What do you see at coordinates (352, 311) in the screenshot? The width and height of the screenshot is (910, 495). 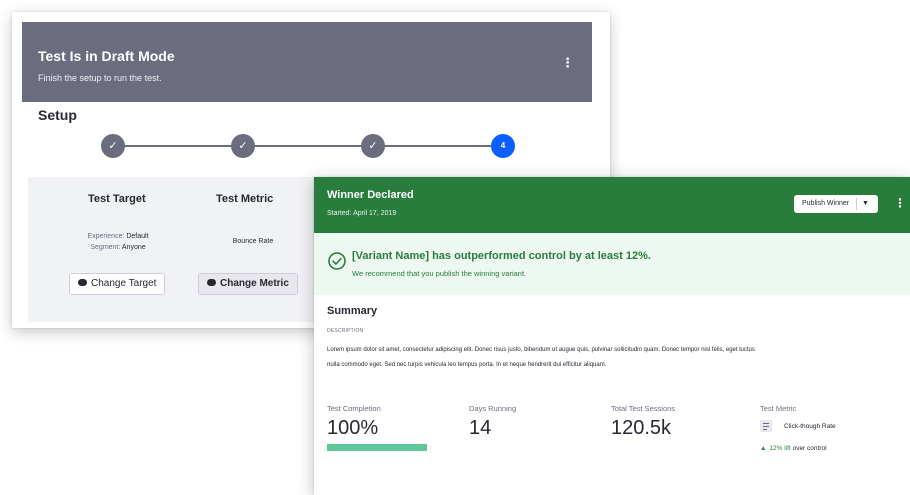 I see `summary-title: Summary` at bounding box center [352, 311].